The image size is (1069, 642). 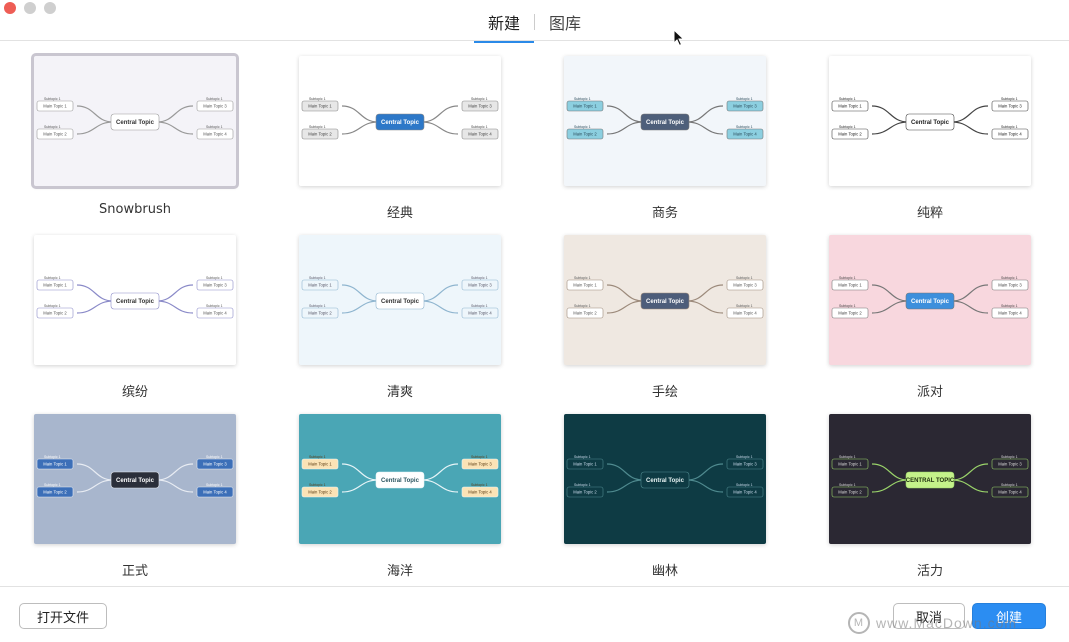 What do you see at coordinates (929, 392) in the screenshot?
I see `template-name: 派对` at bounding box center [929, 392].